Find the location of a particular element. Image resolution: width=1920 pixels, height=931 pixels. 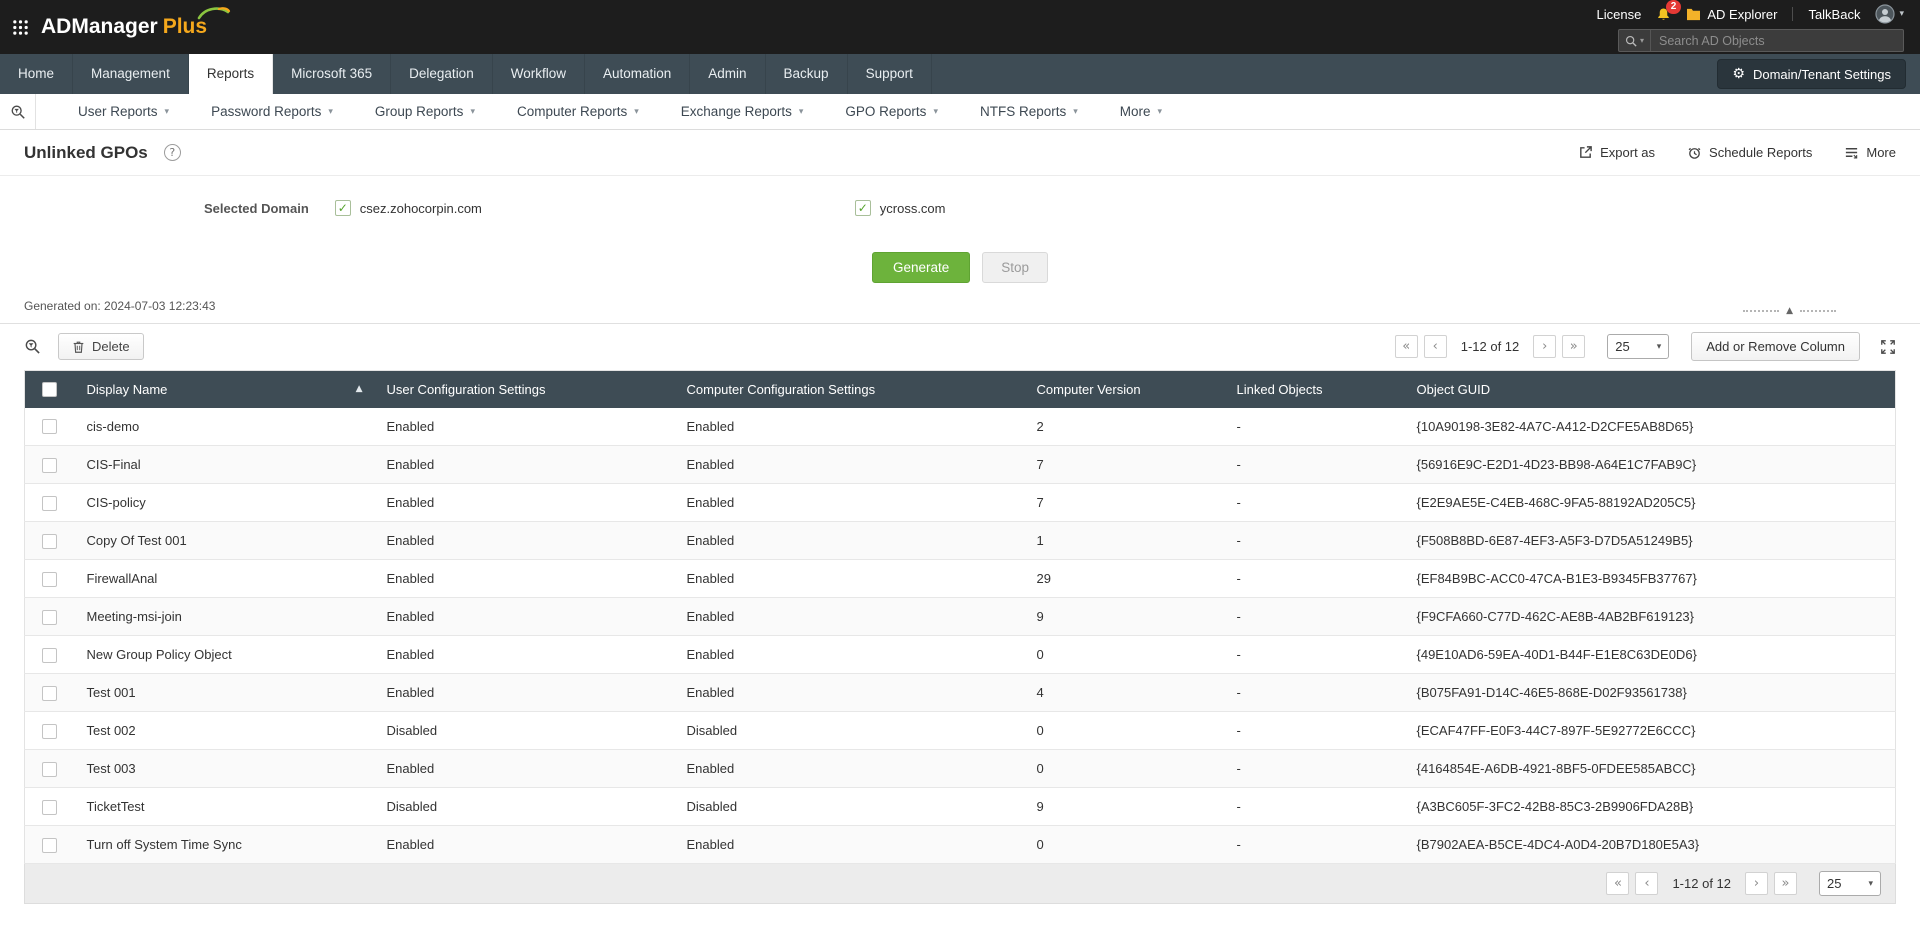

trash-icon is located at coordinates (78, 347).